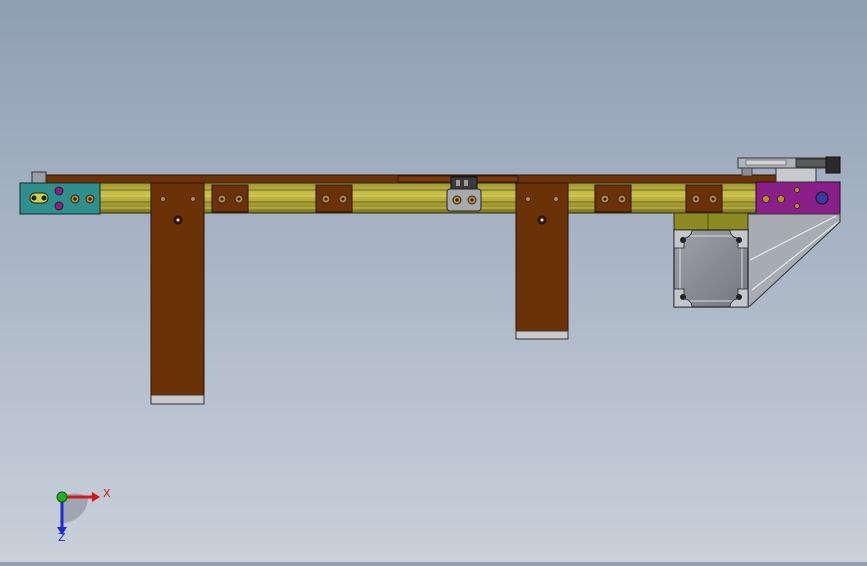 This screenshot has width=867, height=566. Describe the element at coordinates (464, 194) in the screenshot. I see `center-sensor-bracket` at that location.